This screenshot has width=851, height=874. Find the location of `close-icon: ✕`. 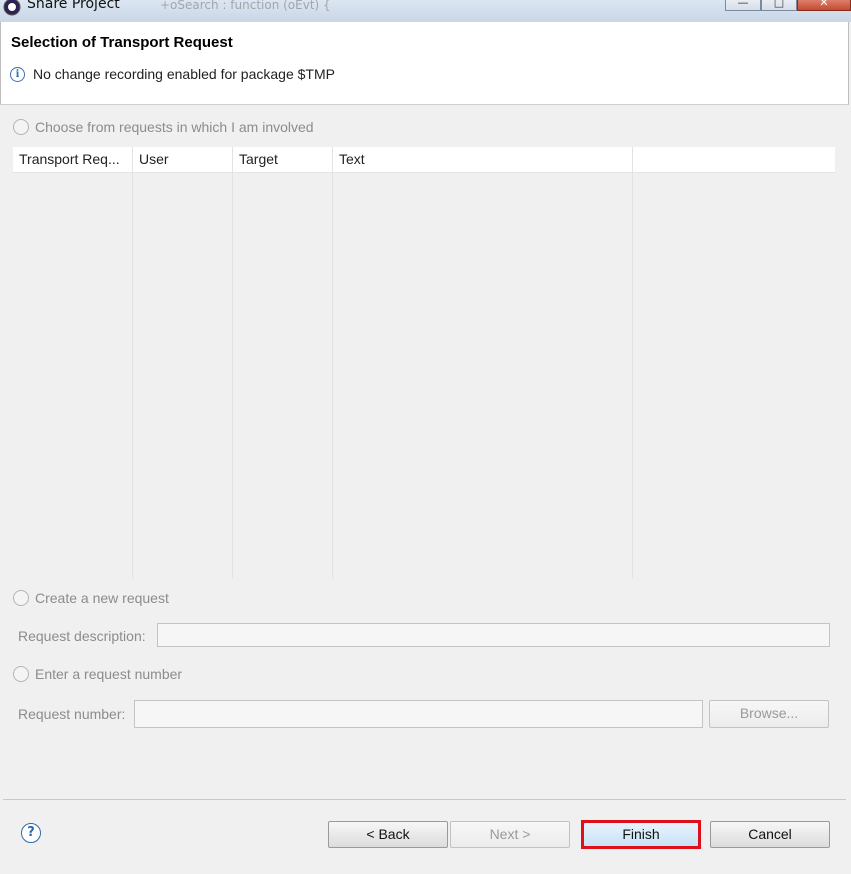

close-icon: ✕ is located at coordinates (824, 5).